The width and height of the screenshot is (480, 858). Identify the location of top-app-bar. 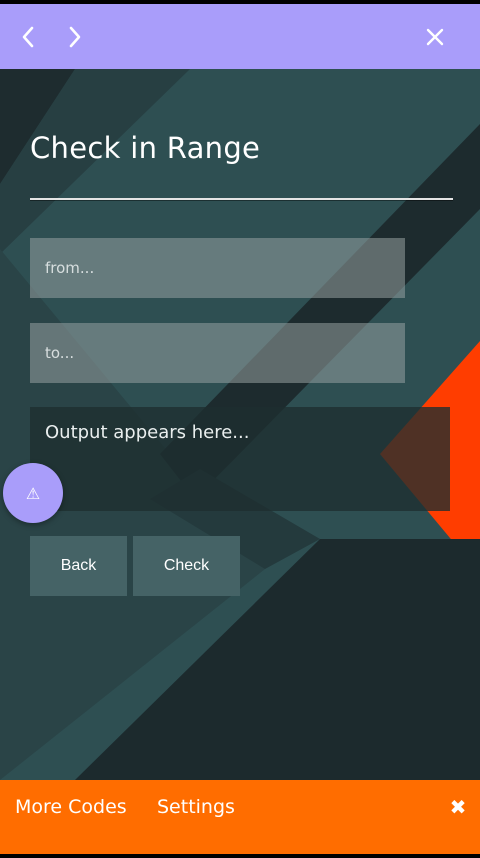
(240, 36).